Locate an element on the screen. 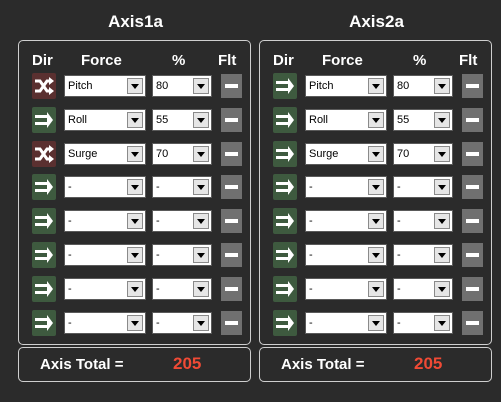  force-row: -- is located at coordinates (134, 221).